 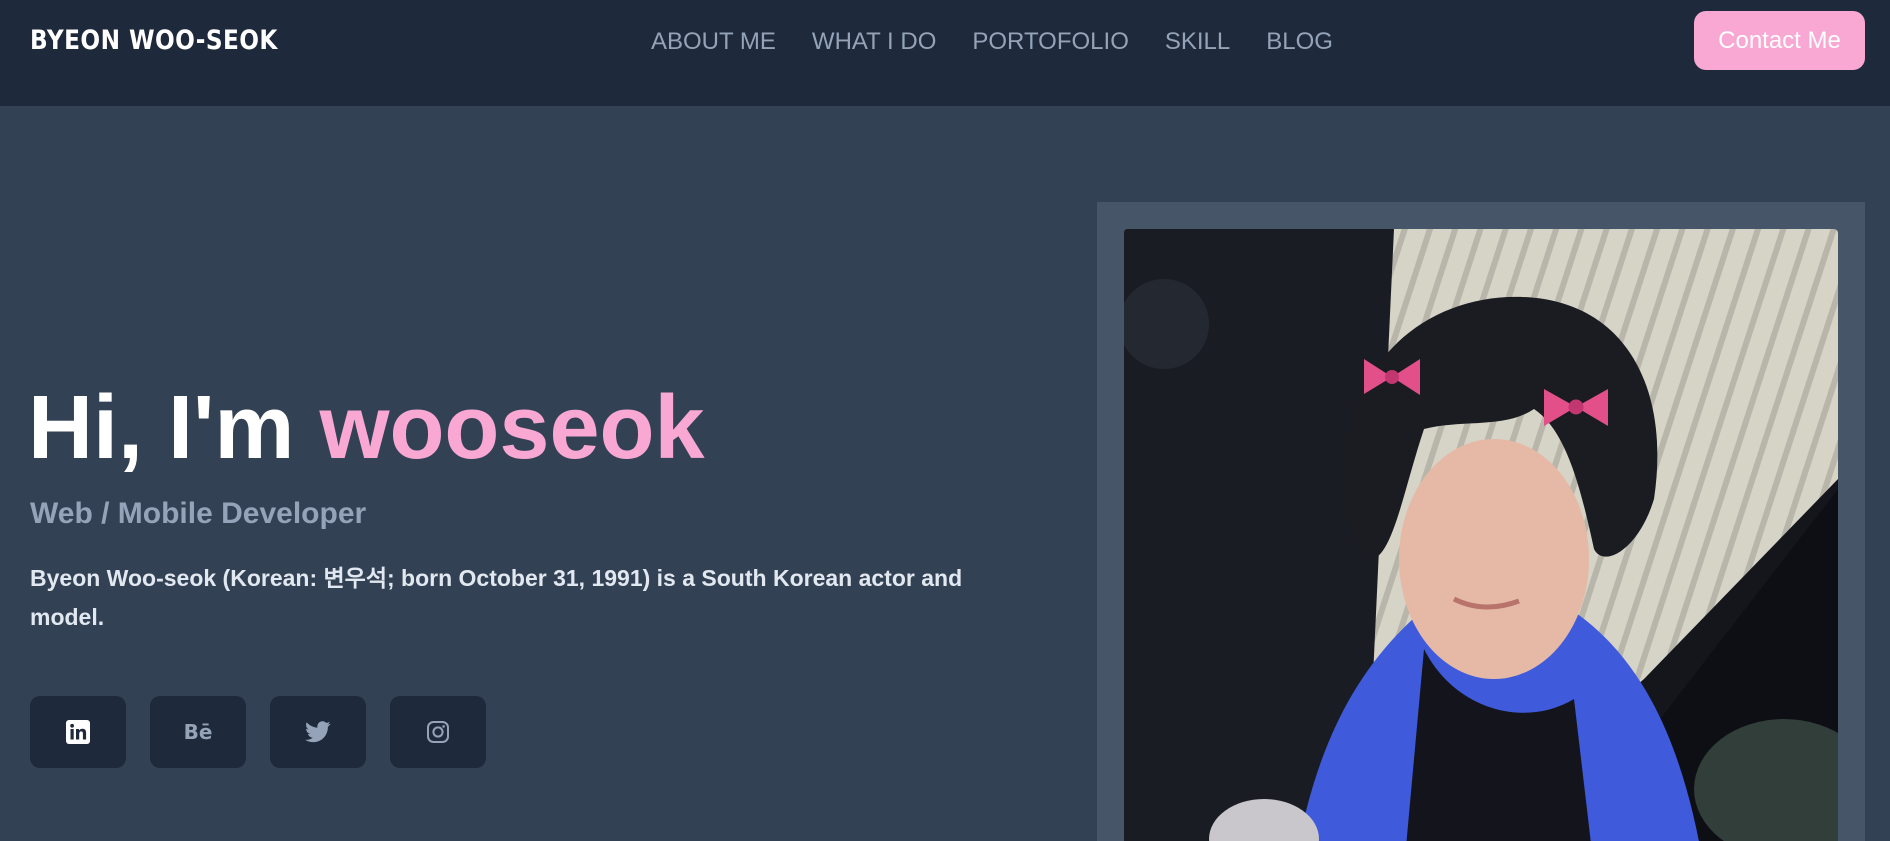 I want to click on nav-about-me: ABOUT ME, so click(x=713, y=42).